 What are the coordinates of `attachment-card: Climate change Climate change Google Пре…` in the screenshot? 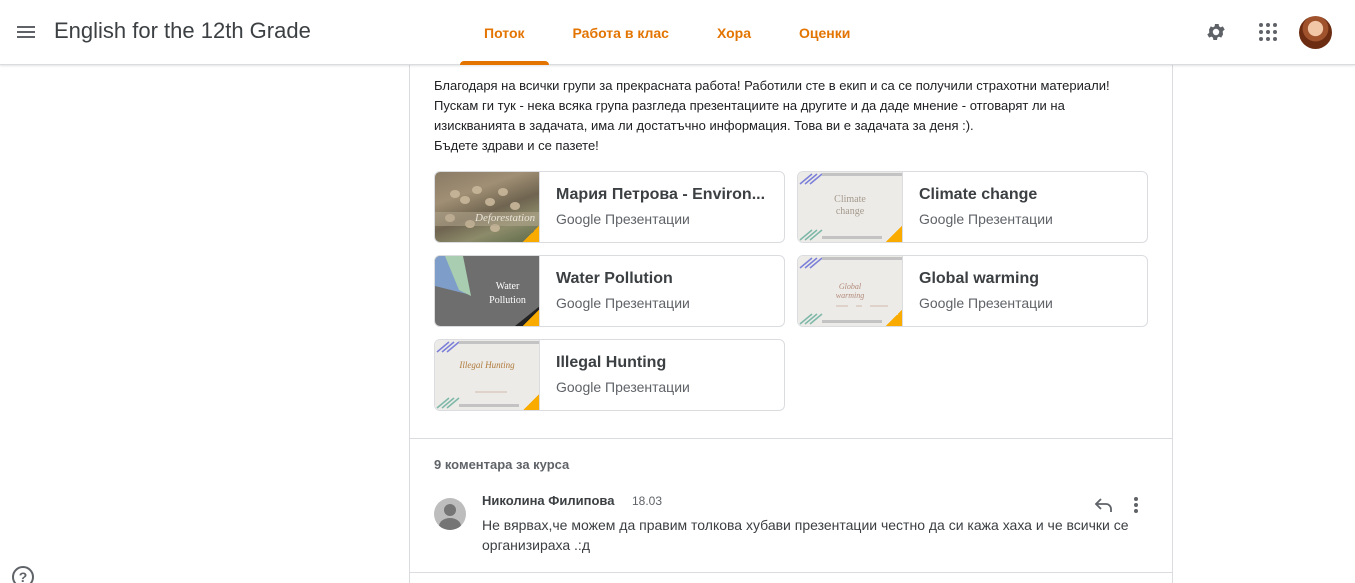 It's located at (972, 207).